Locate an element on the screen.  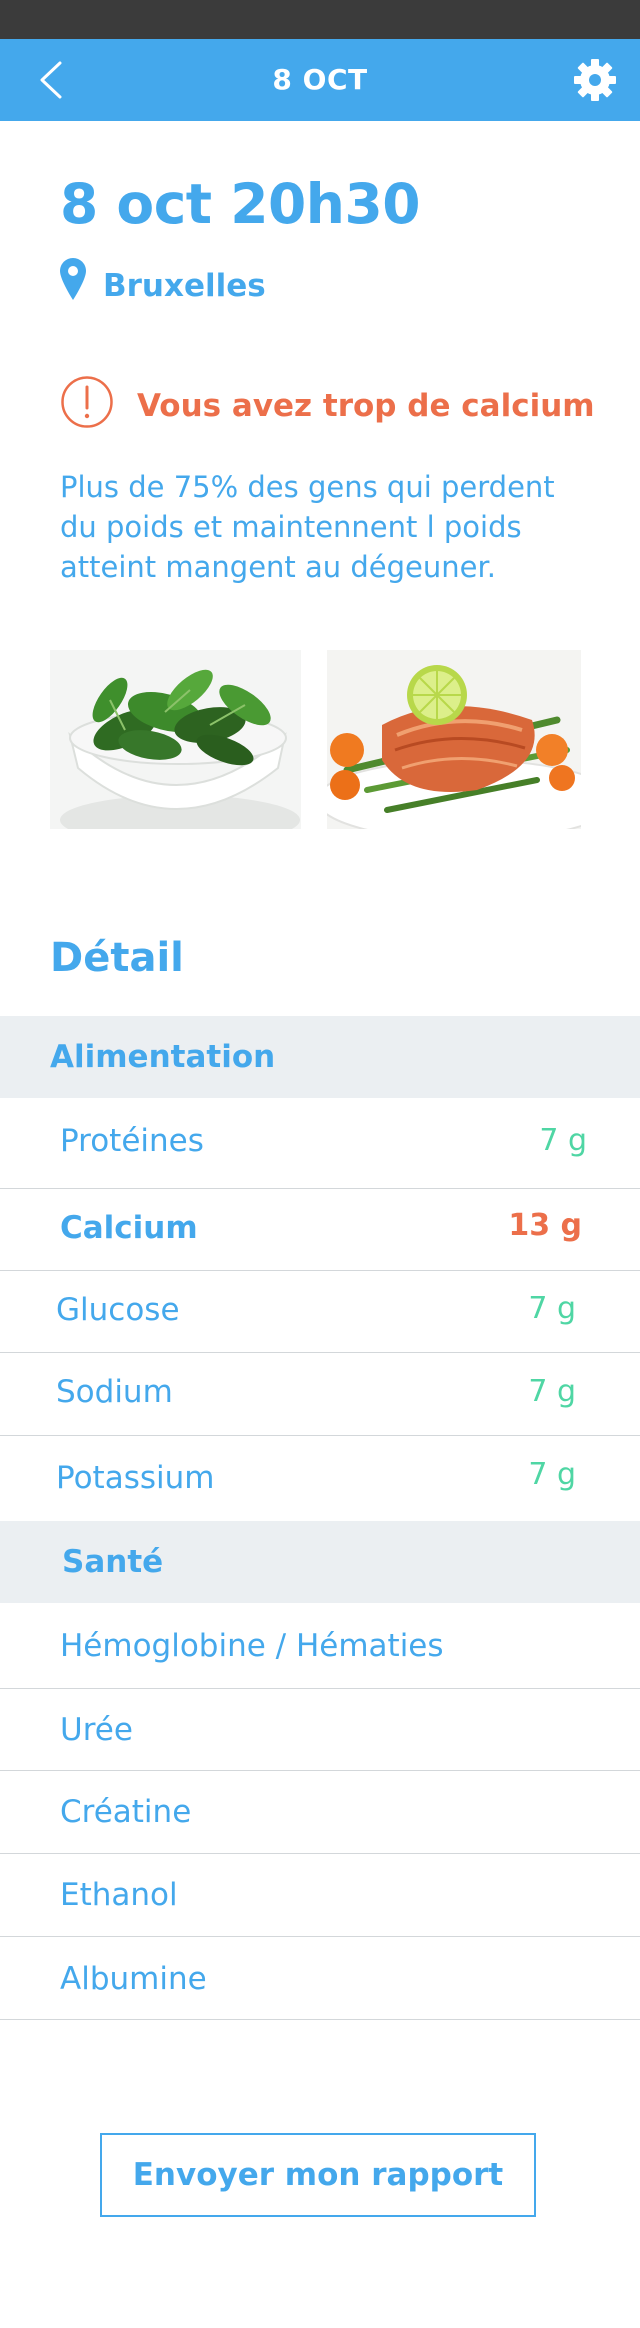
navigation-bar: 8 OCT is located at coordinates (320, 80).